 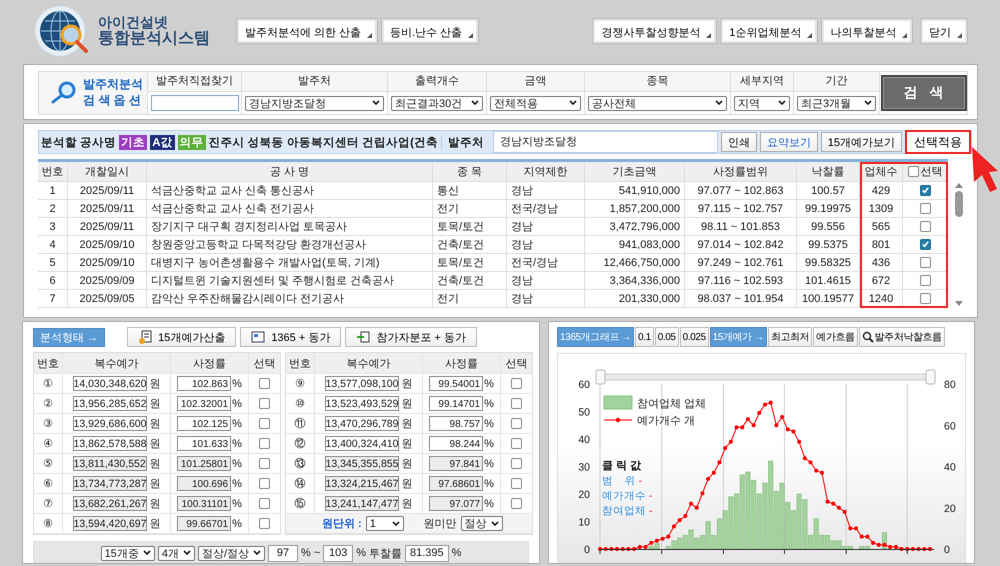 What do you see at coordinates (300, 423) in the screenshot?
I see `row-number: ⑪` at bounding box center [300, 423].